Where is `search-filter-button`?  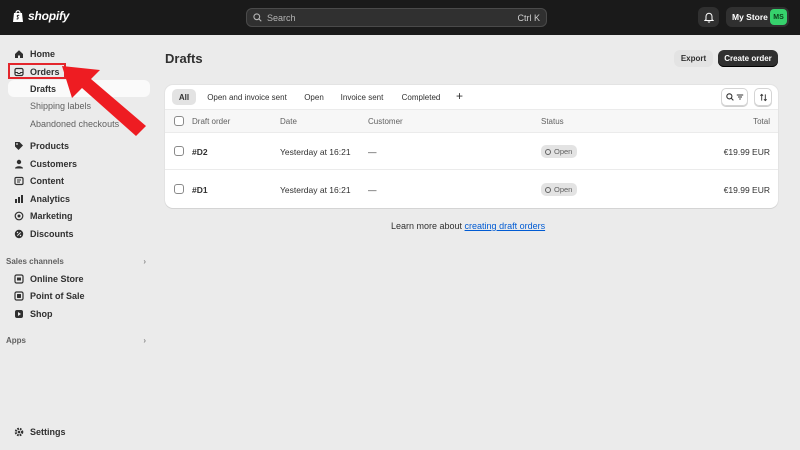
search-filter-button is located at coordinates (734, 97).